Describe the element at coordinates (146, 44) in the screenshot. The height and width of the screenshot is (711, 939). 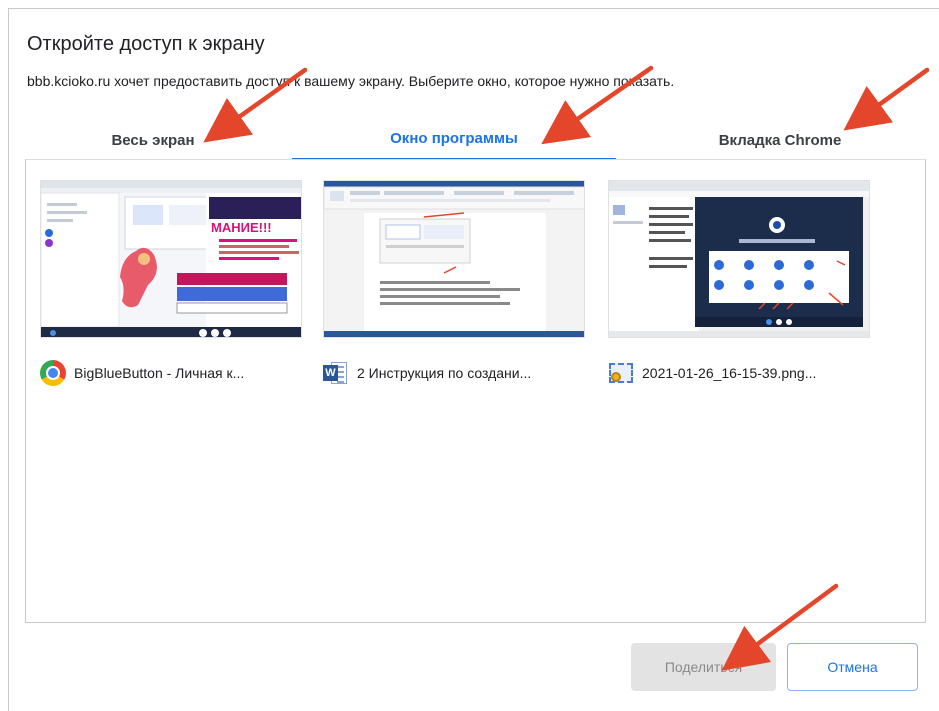
I see `dialog-title: Откройте доступ к экрану` at that location.